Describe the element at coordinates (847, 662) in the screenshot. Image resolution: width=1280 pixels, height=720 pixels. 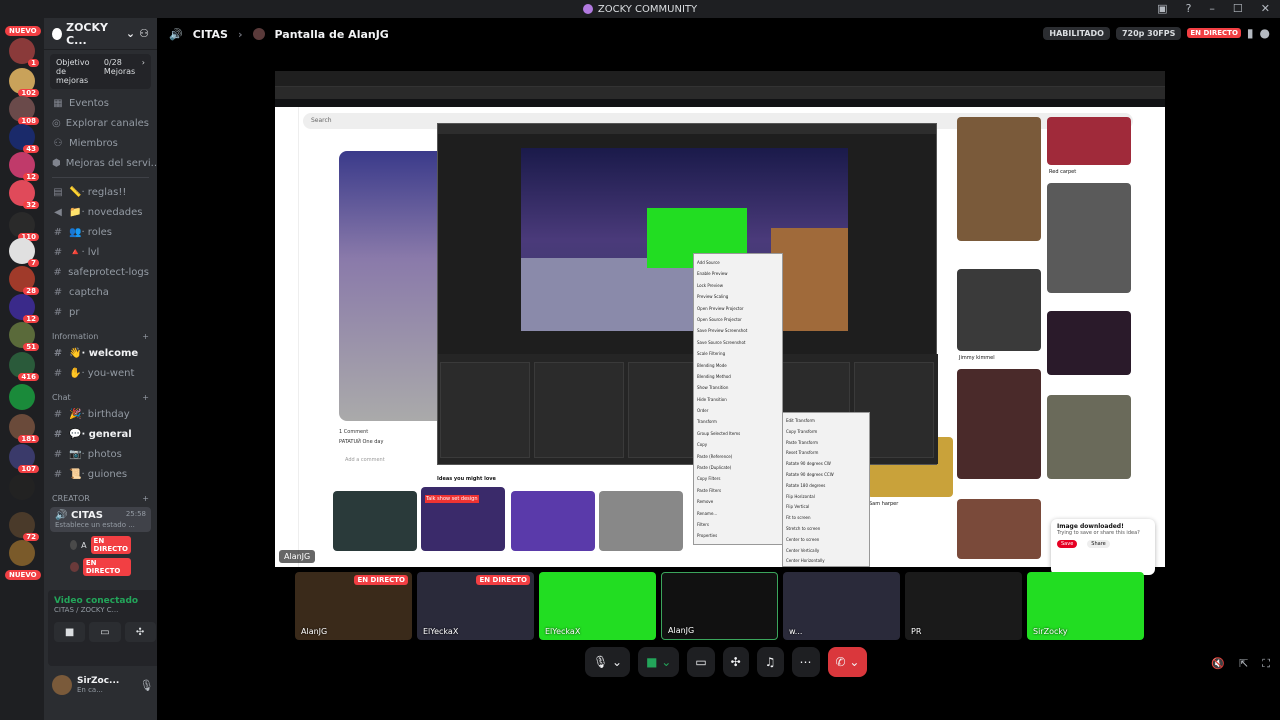
I see `leave-call-button: ✆ ⌄` at that location.